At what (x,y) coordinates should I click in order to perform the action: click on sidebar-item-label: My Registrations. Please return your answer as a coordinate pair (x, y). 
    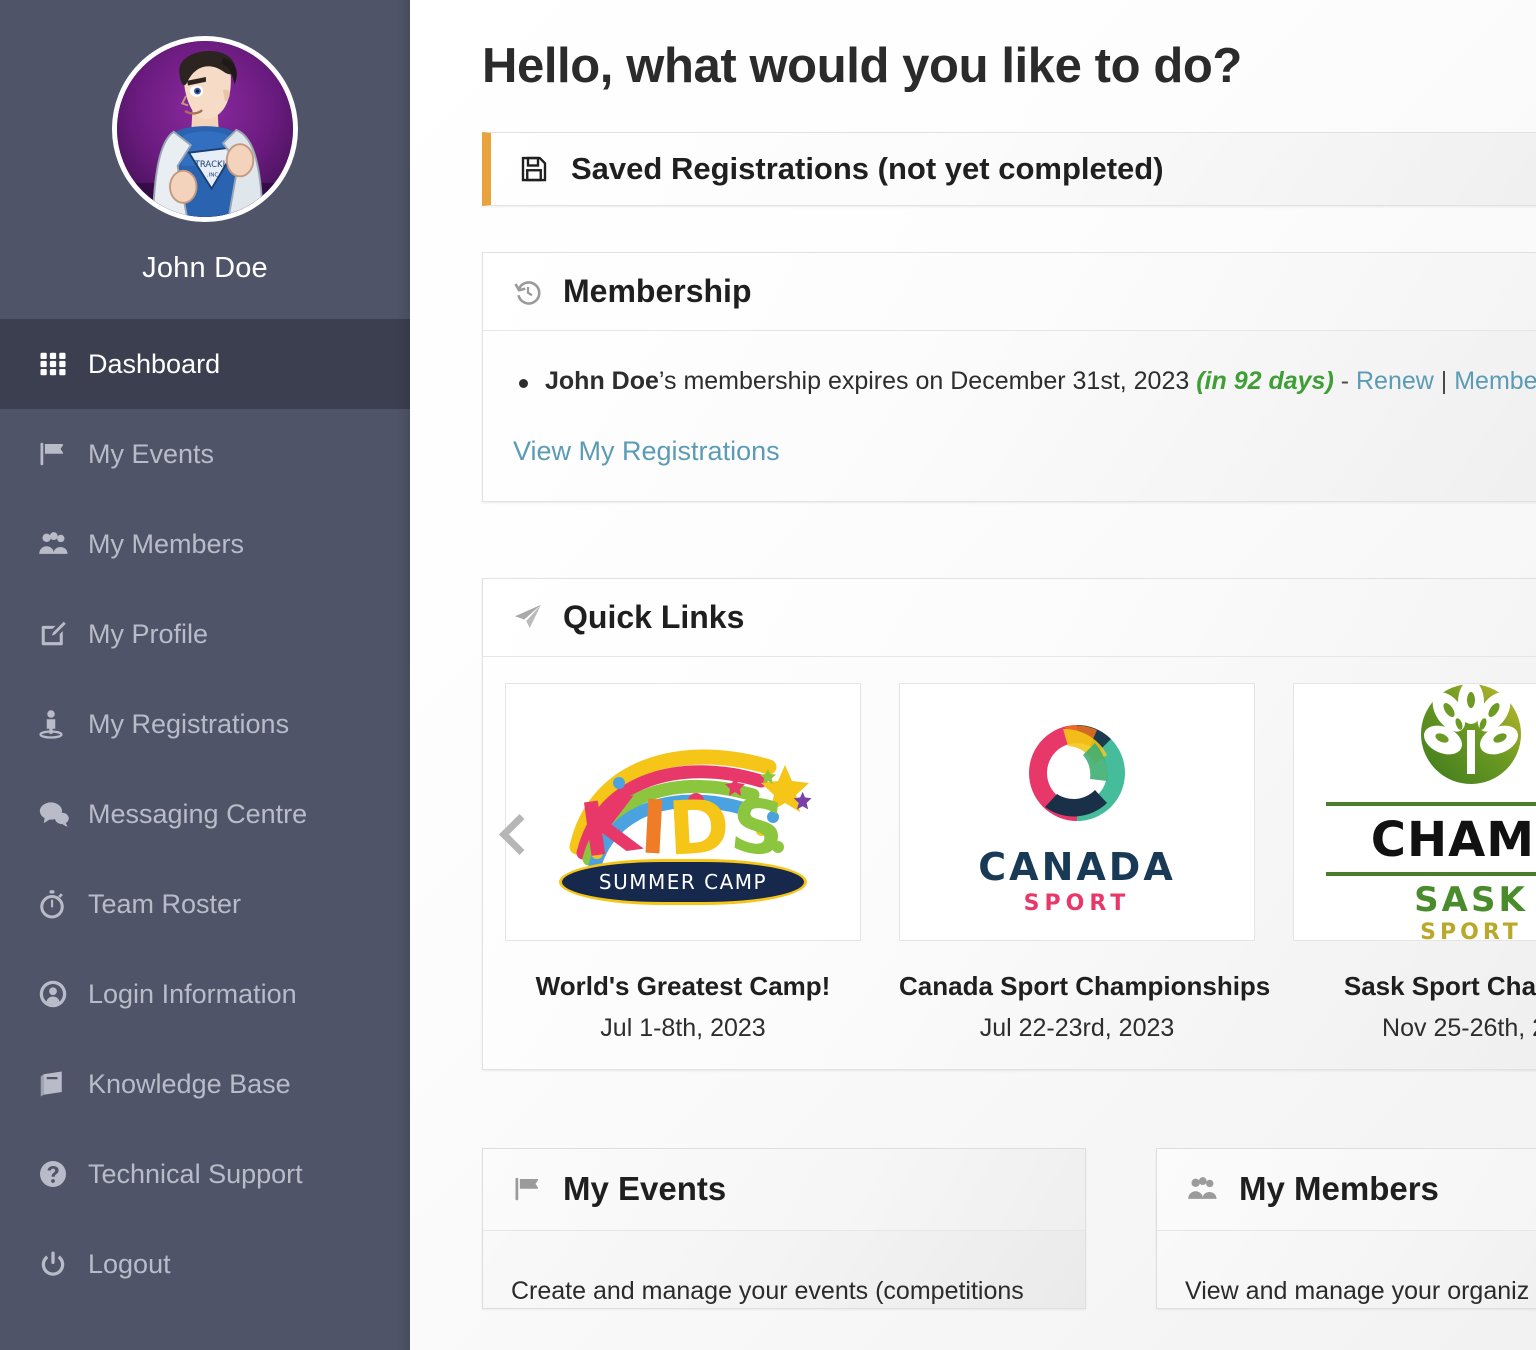
    Looking at the image, I should click on (189, 723).